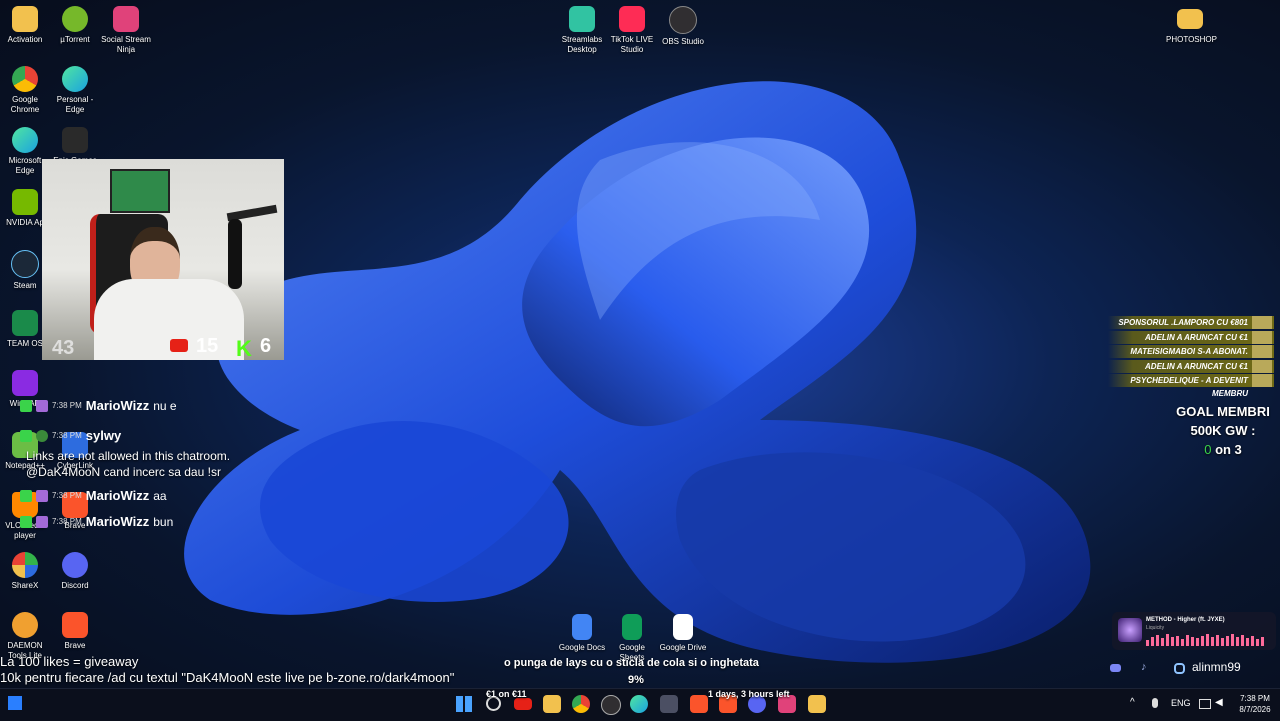  Describe the element at coordinates (699, 704) in the screenshot. I see `brave-taskbar-icon` at that location.